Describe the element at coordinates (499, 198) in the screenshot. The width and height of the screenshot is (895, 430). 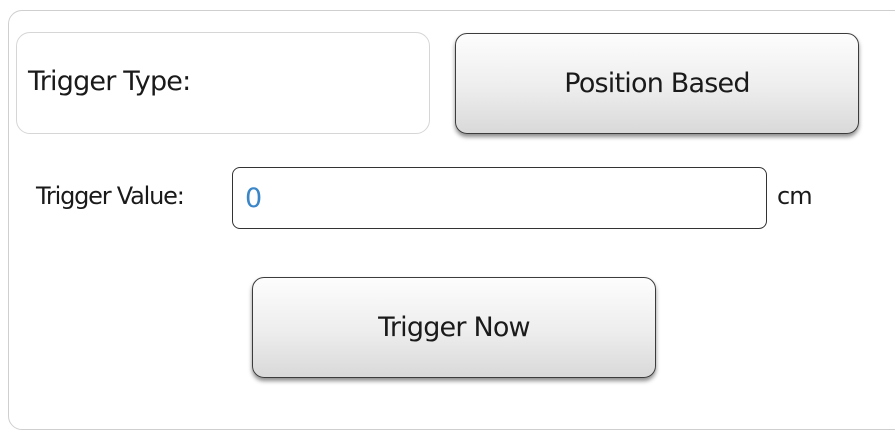
I see `trigger-value-input` at that location.